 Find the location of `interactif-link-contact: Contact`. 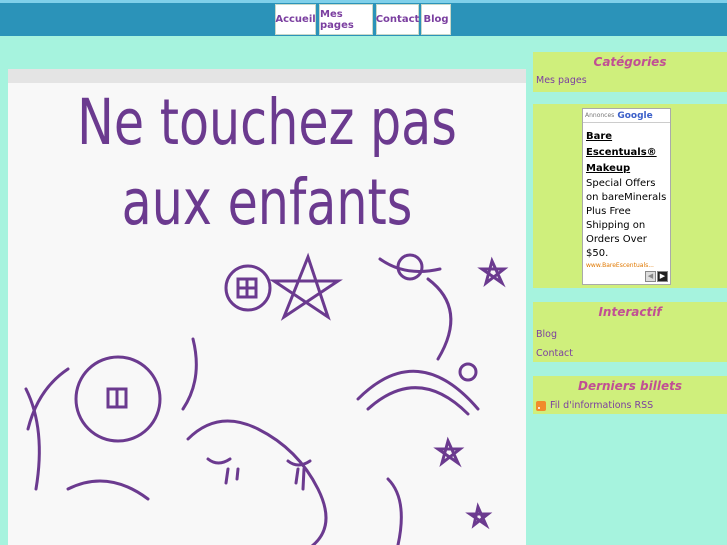

interactif-link-contact: Contact is located at coordinates (630, 353).